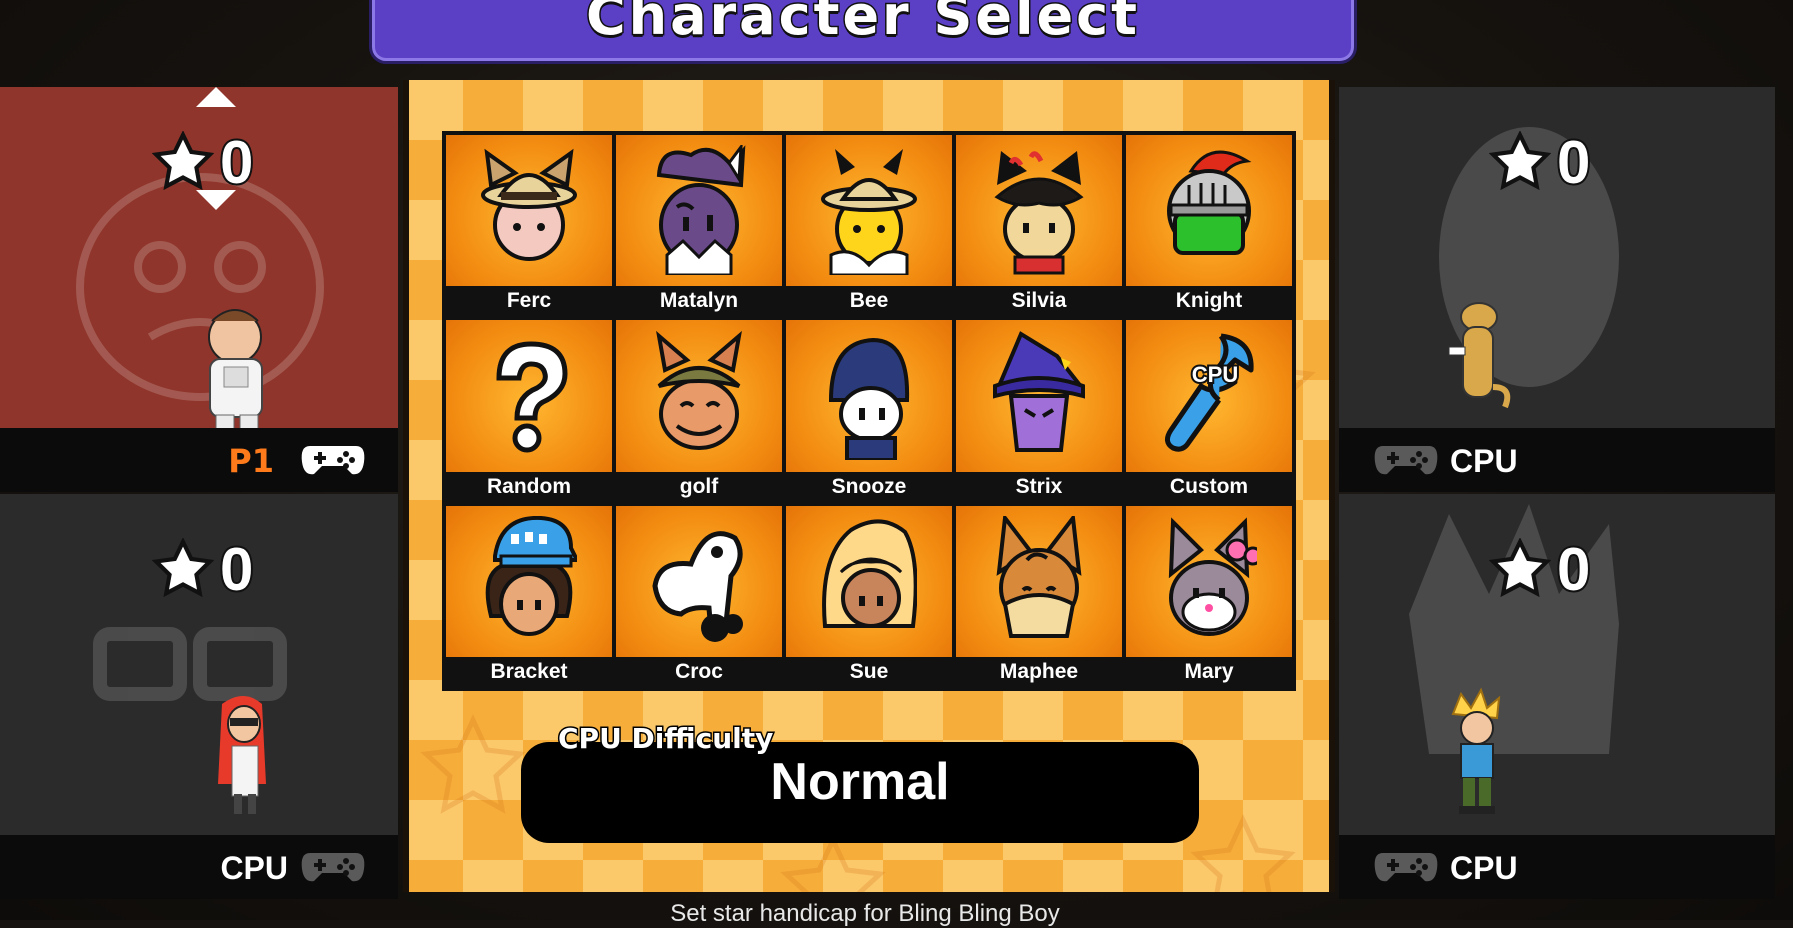  What do you see at coordinates (242, 755) in the screenshot?
I see `player3-character-sprite` at bounding box center [242, 755].